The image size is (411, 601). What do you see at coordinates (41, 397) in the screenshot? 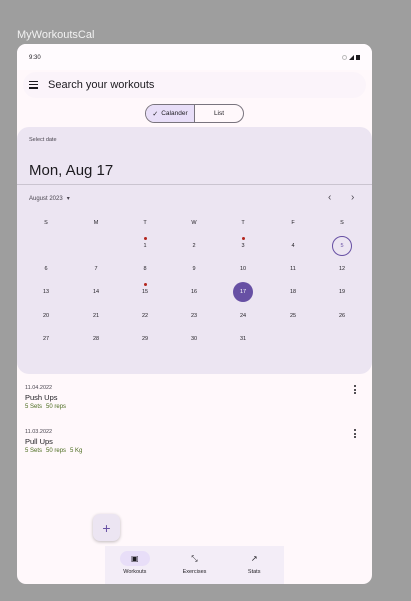
I see `workout-name: Push Ups` at bounding box center [41, 397].